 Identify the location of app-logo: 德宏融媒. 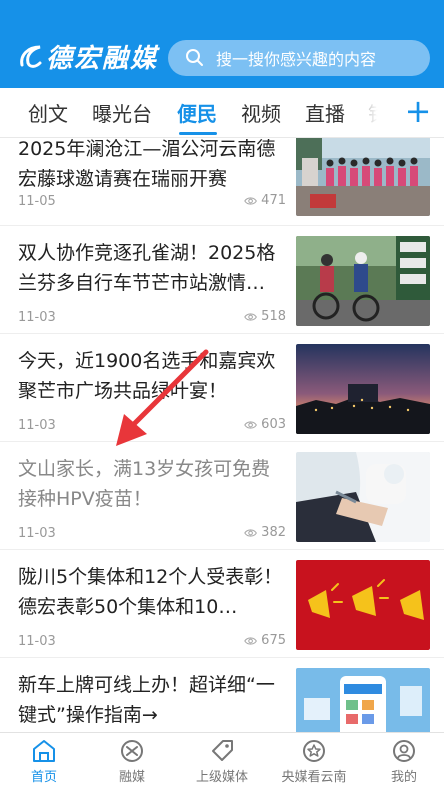
(88, 56).